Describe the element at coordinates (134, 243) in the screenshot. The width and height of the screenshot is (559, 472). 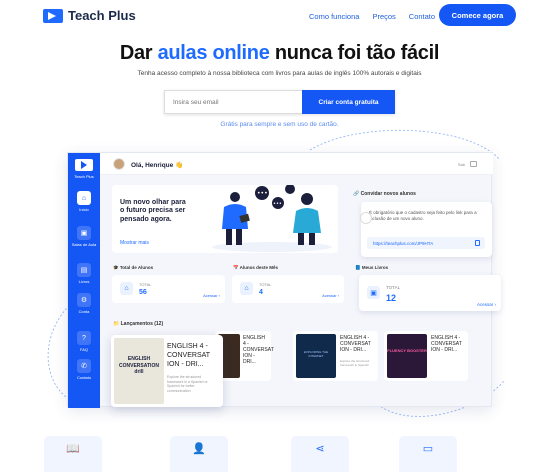
I see `show-more-link: Mostrar mais` at that location.